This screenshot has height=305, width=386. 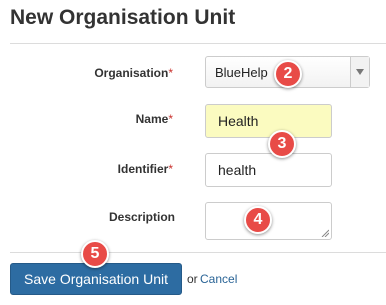 What do you see at coordinates (123, 17) in the screenshot?
I see `page-title: New Organisation Unit` at bounding box center [123, 17].